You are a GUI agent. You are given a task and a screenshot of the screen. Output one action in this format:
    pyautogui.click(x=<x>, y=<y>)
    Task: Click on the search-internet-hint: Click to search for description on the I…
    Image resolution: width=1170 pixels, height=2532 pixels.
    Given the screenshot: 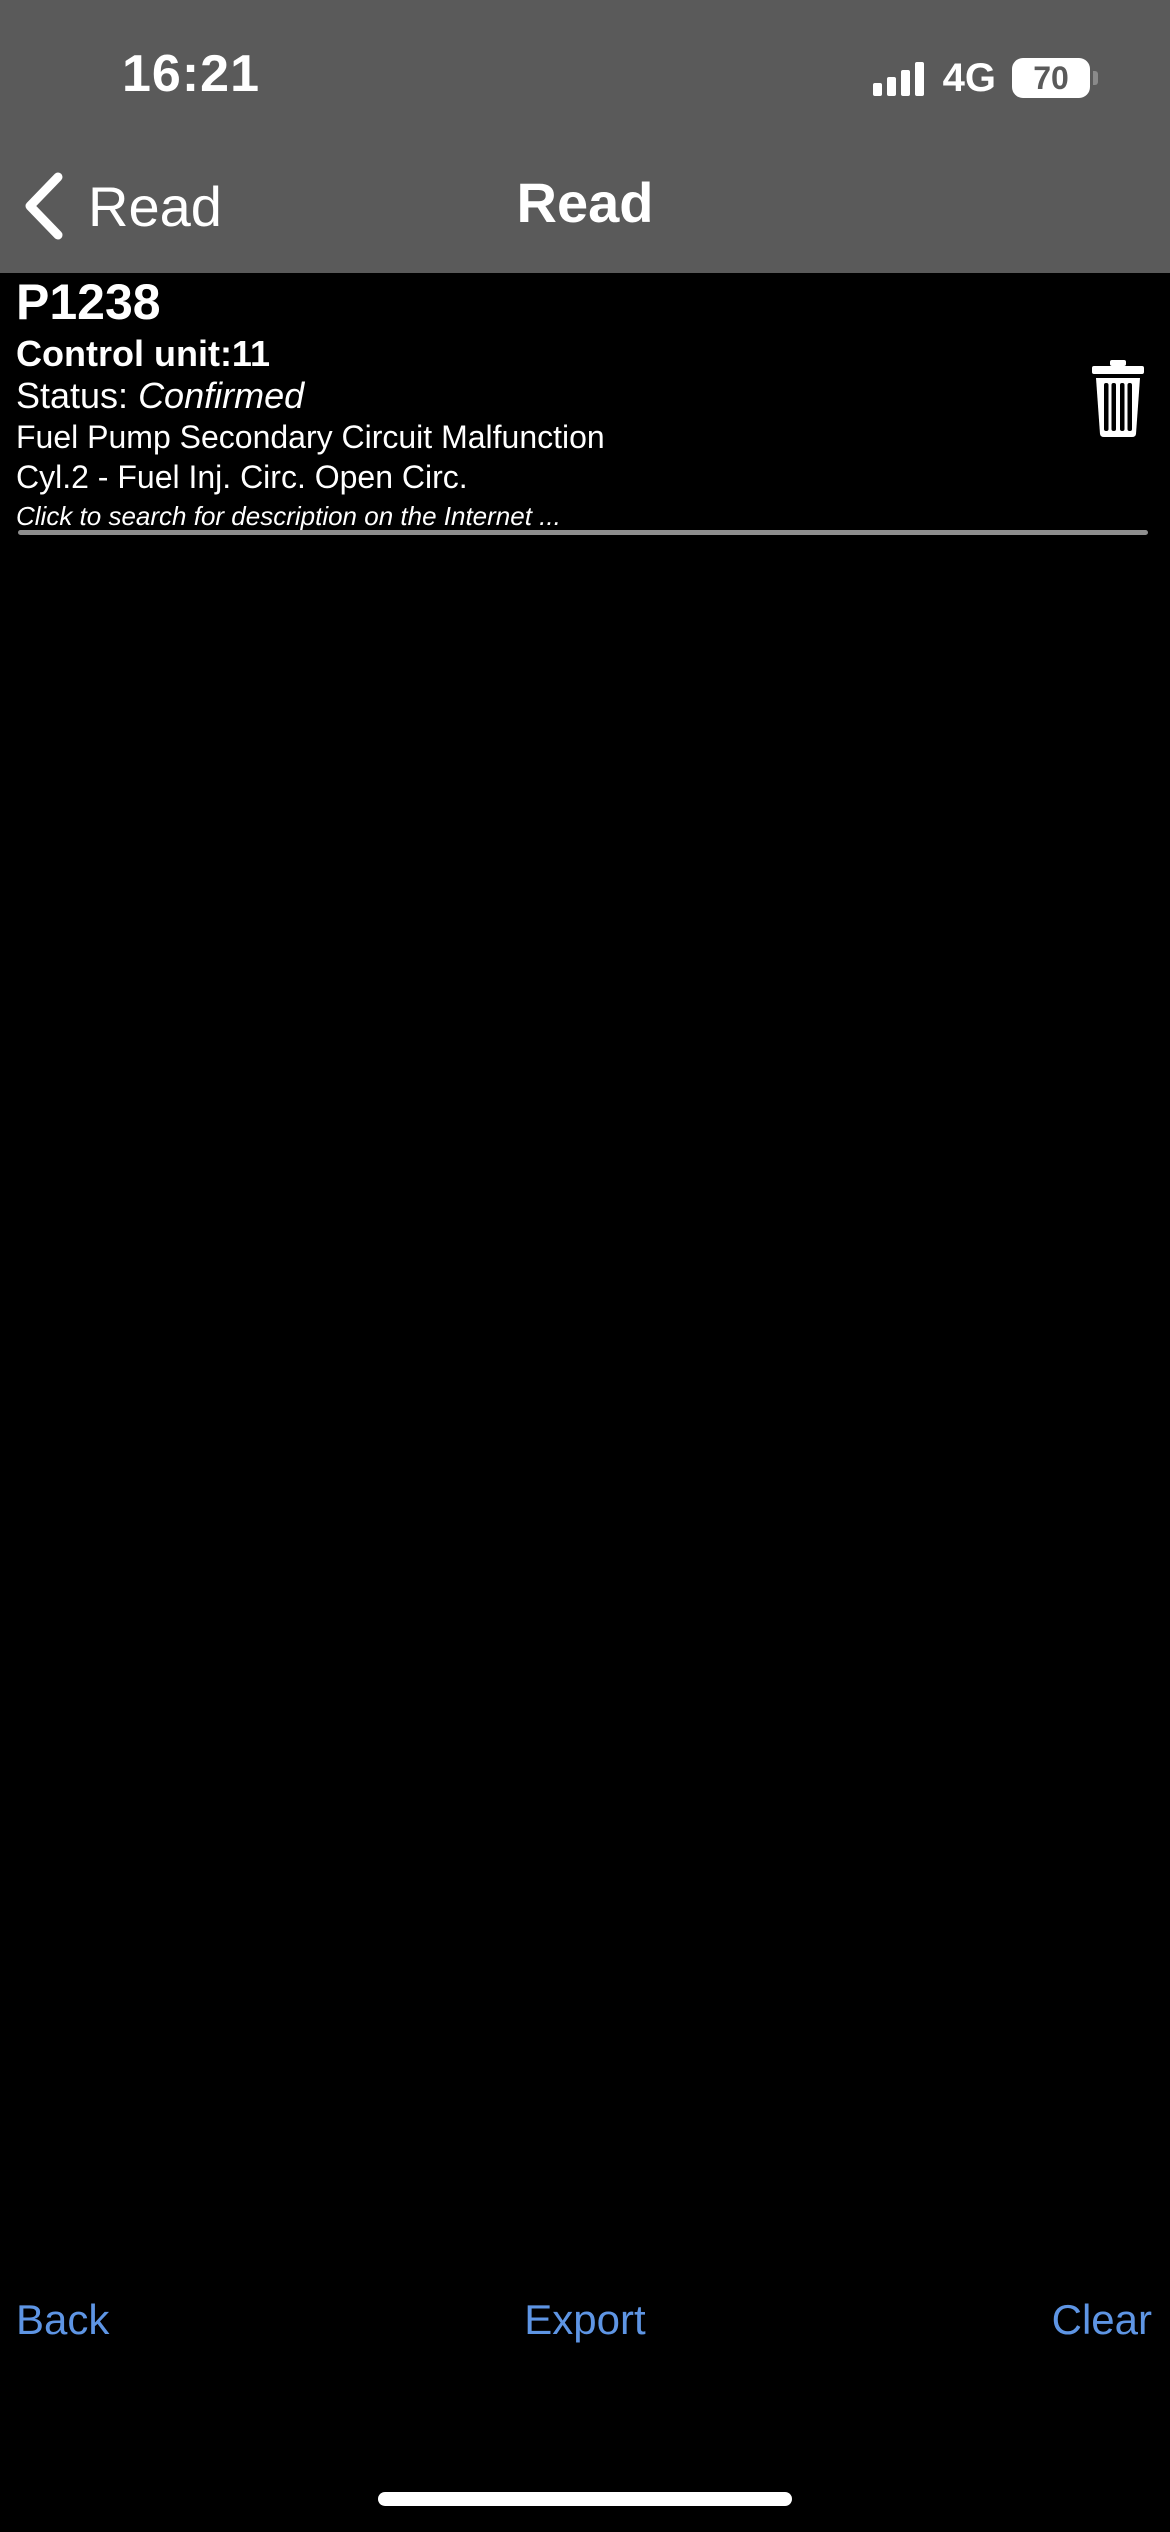 What is the action you would take?
    pyautogui.click(x=288, y=516)
    